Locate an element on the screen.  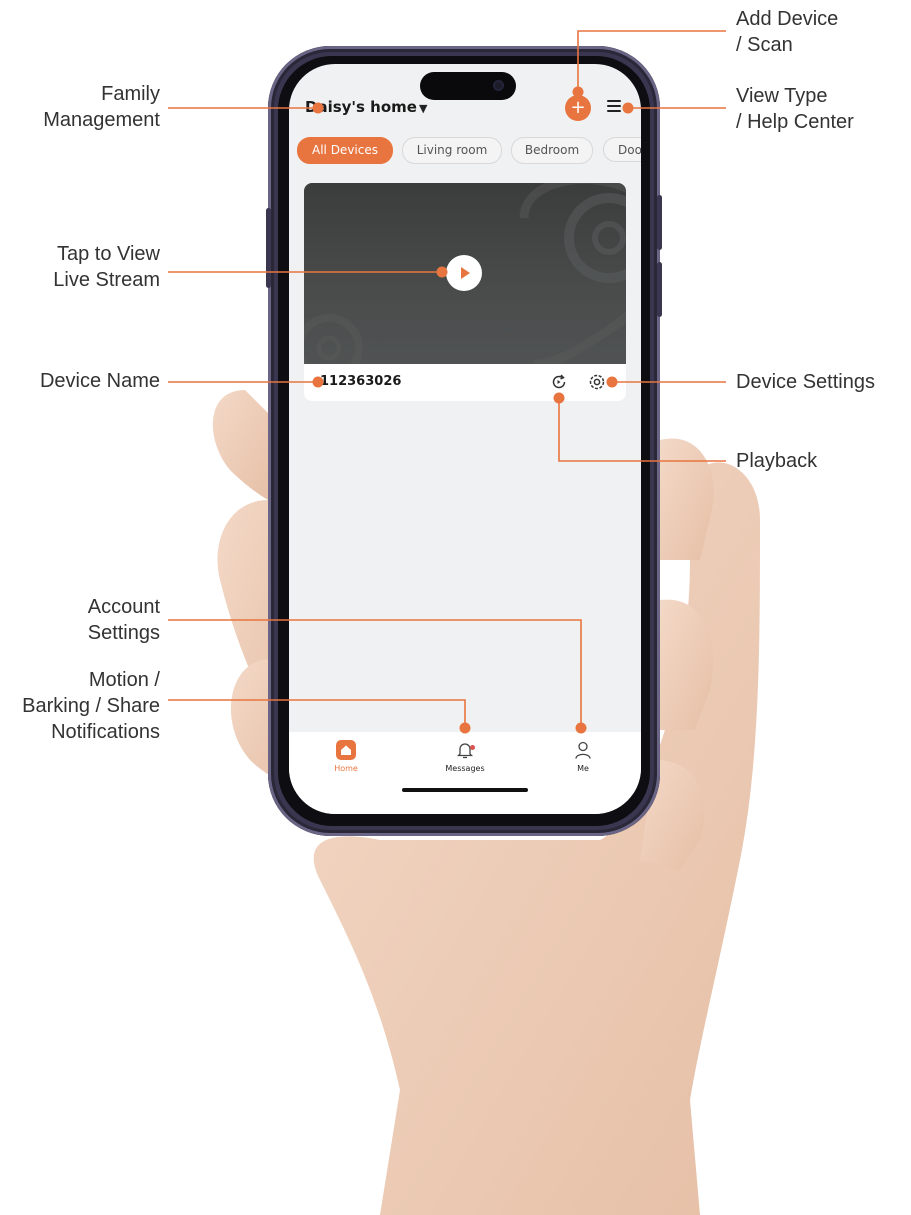
callout-notifications: Motion / Barking / Share Notifications is located at coordinates (91, 706).